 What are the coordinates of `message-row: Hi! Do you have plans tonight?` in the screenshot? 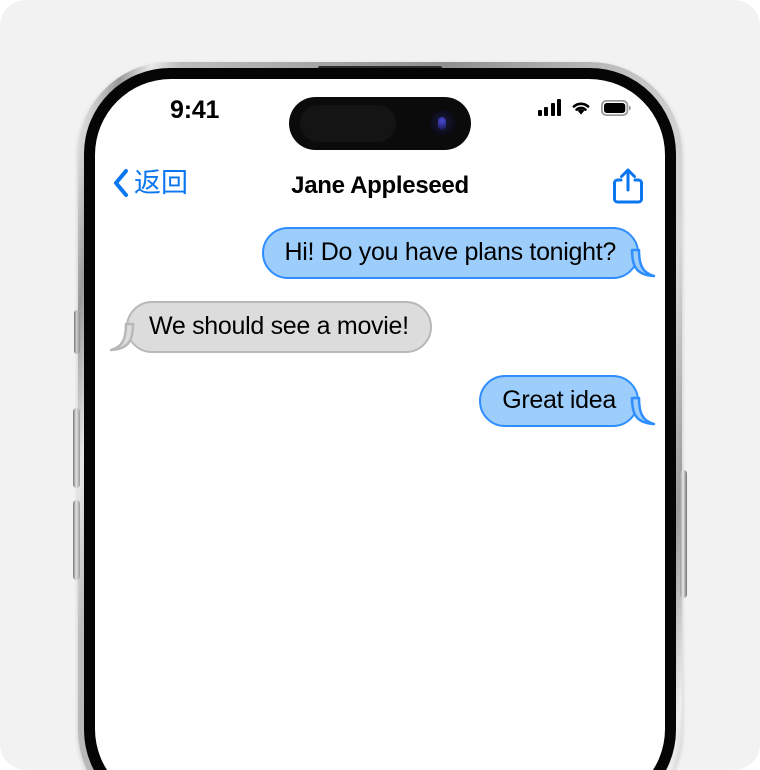 It's located at (380, 253).